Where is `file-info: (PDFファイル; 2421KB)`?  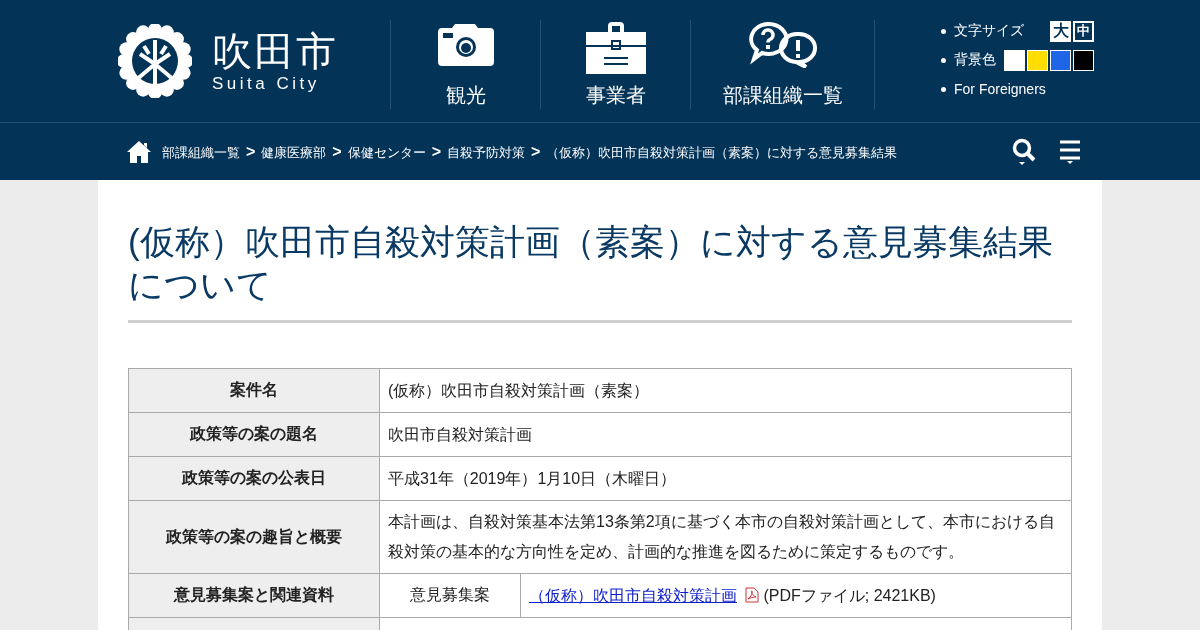 file-info: (PDFファイル; 2421KB) is located at coordinates (849, 595).